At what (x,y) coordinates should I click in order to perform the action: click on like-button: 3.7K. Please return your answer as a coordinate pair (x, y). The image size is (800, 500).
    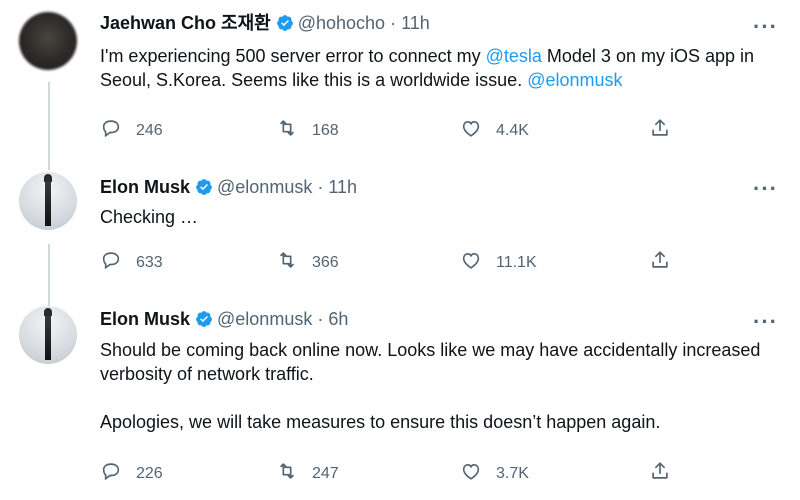
    Looking at the image, I should click on (494, 473).